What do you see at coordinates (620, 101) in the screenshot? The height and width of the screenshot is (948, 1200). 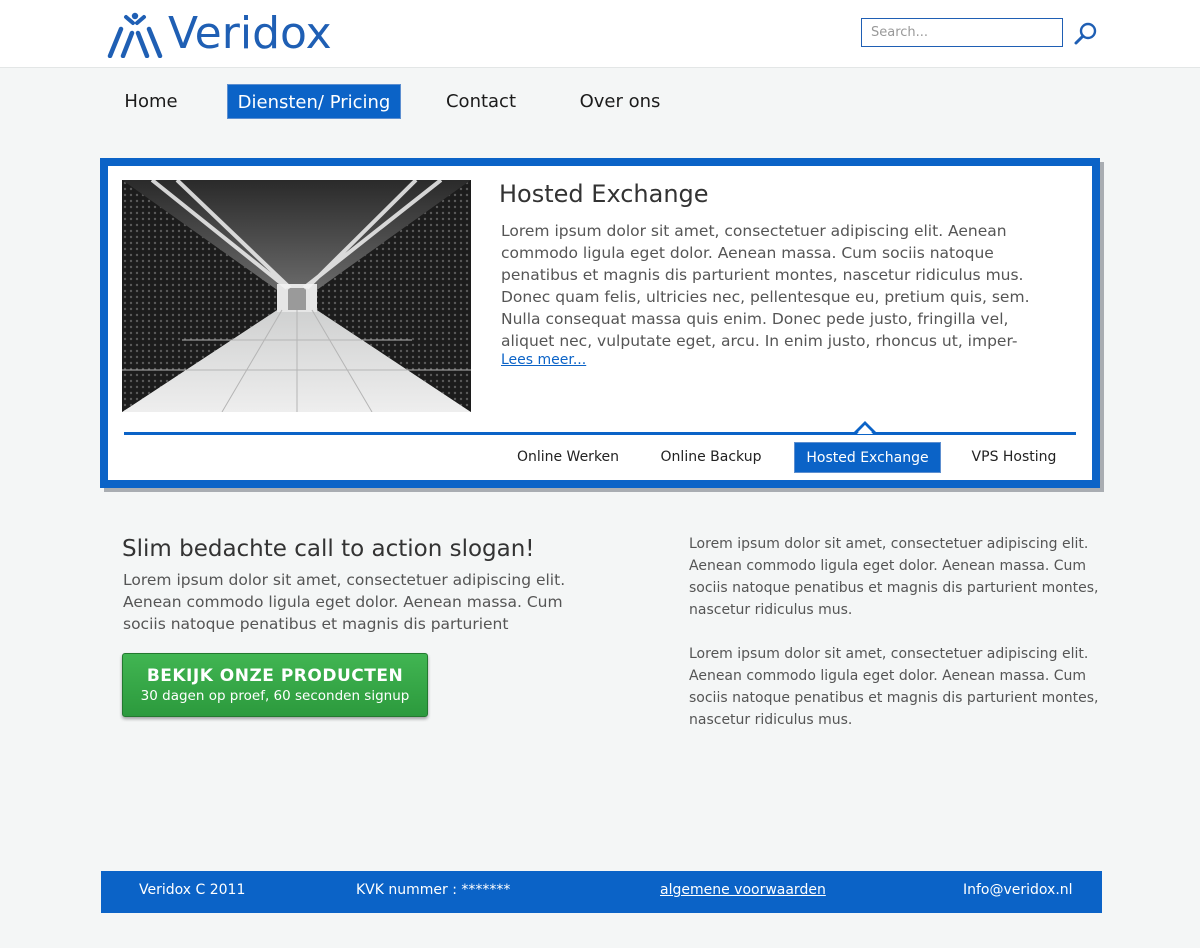 I see `nav-item-over-ons: Over ons` at bounding box center [620, 101].